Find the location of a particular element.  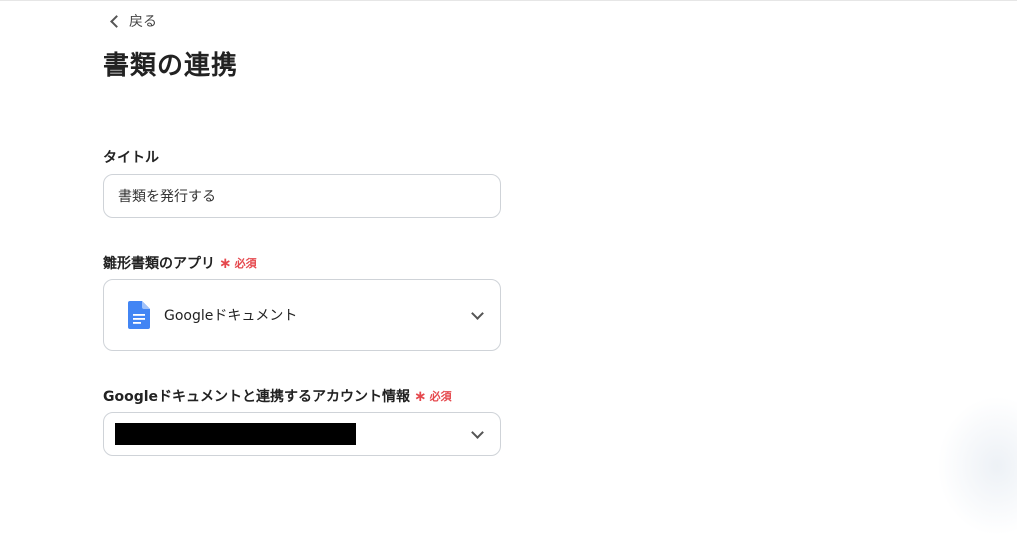

google-docs-icon is located at coordinates (139, 315).